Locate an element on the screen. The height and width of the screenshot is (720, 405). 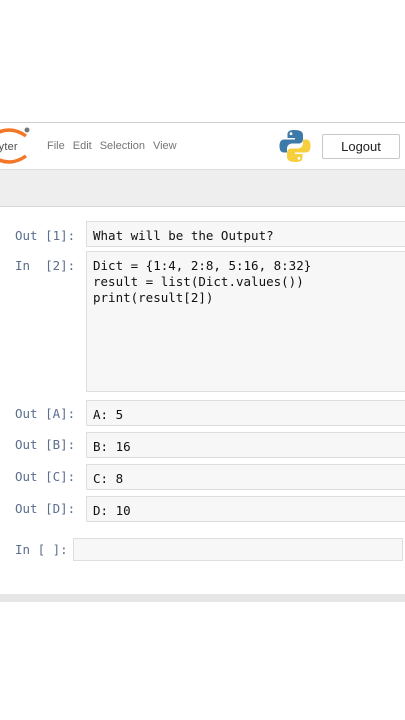
option-c-output: C: 8 is located at coordinates (245, 477).